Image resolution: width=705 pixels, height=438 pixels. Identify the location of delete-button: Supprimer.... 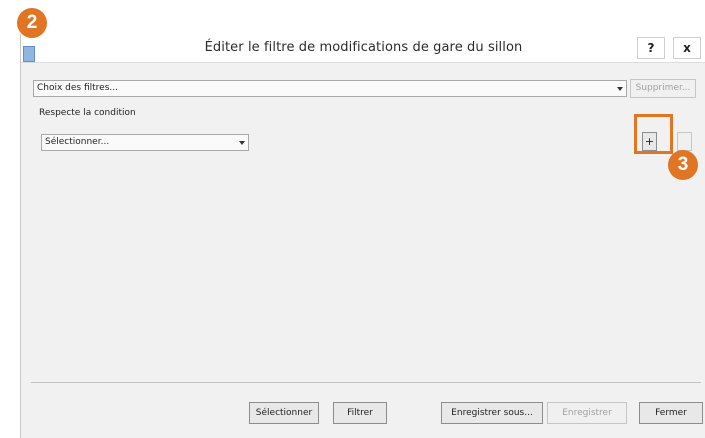
(663, 88).